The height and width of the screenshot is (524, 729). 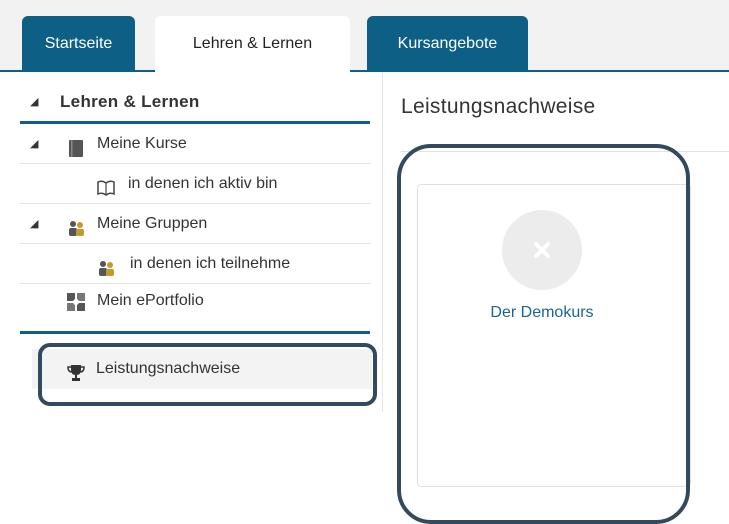 What do you see at coordinates (106, 185) in the screenshot?
I see `open-book-icon` at bounding box center [106, 185].